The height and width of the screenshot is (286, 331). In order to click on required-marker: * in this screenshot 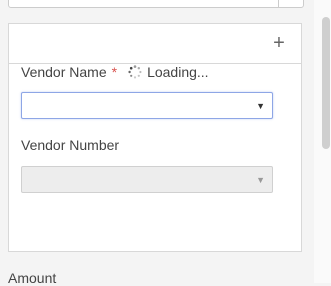, I will do `click(114, 72)`.